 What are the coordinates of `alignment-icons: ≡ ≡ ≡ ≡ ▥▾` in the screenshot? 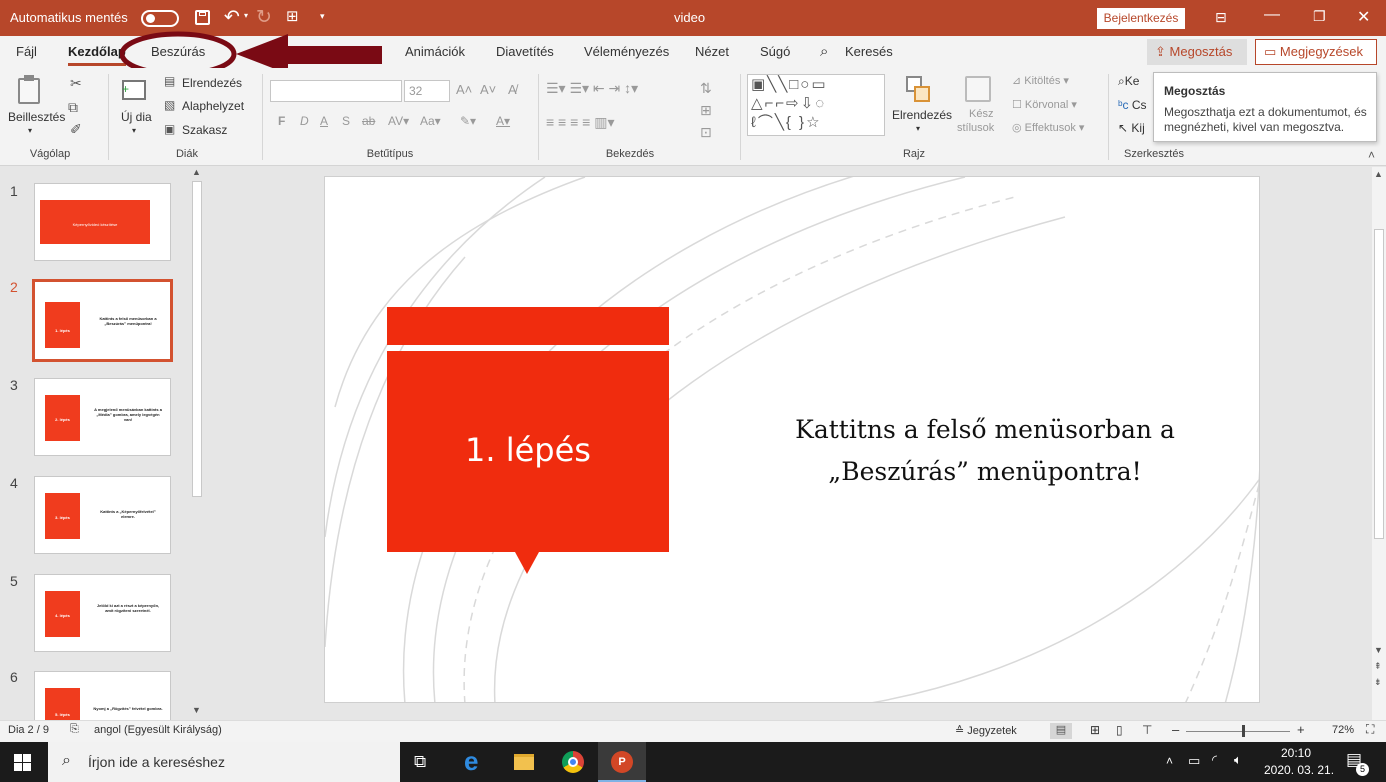 It's located at (580, 122).